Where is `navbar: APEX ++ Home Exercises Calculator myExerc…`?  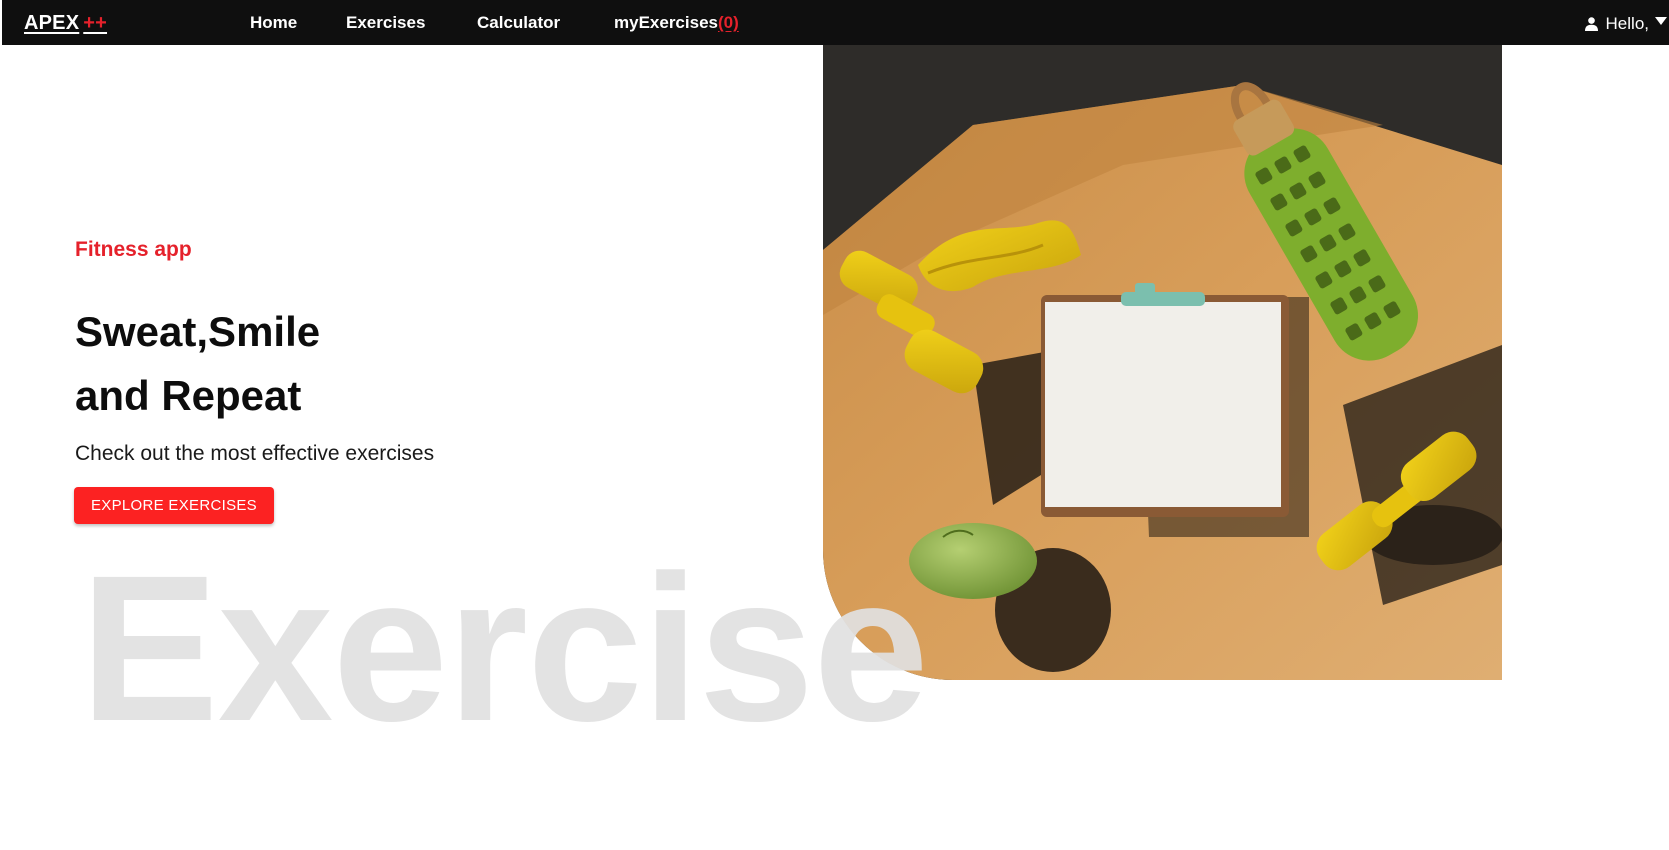 navbar: APEX ++ Home Exercises Calculator myExerc… is located at coordinates (835, 22).